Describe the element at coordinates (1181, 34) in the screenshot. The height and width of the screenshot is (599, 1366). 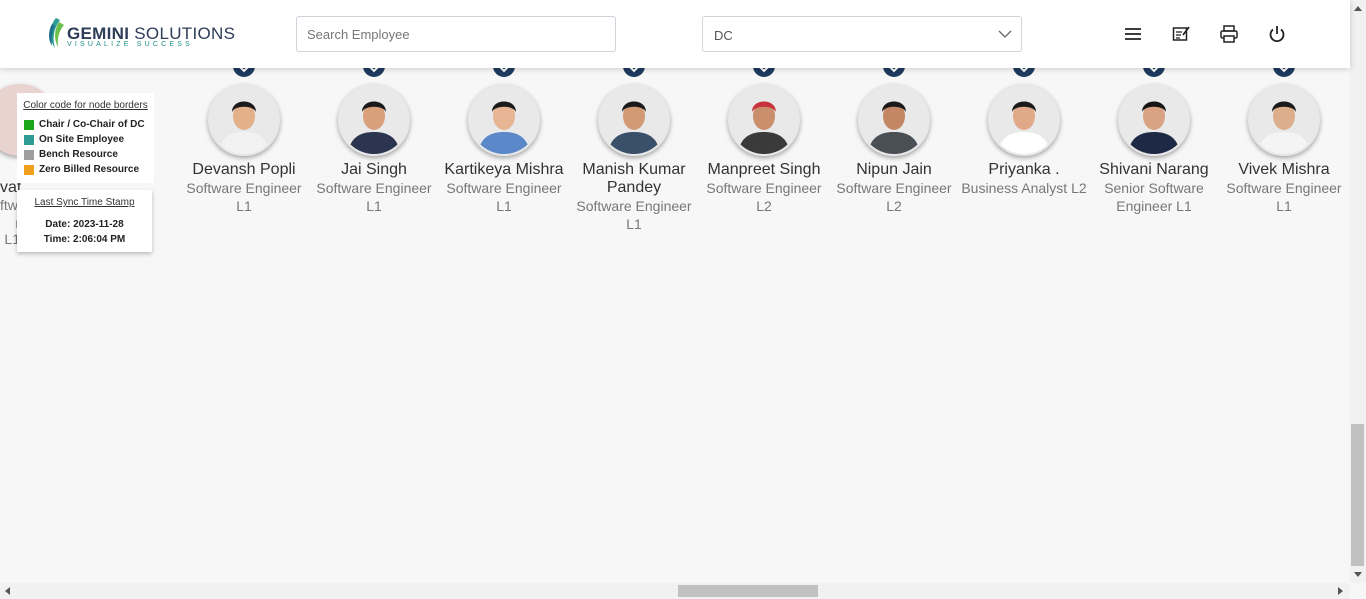
I see `edit-note-icon` at that location.